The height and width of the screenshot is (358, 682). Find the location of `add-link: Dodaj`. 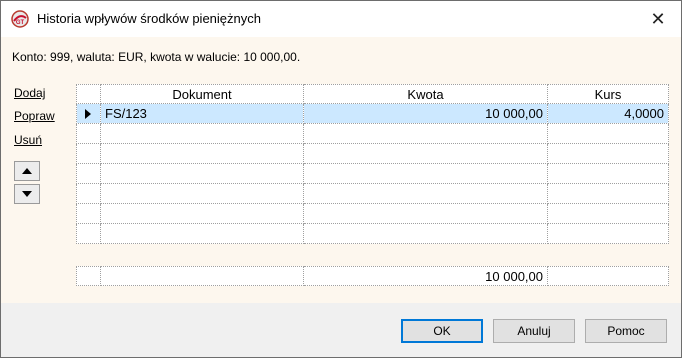

add-link: Dodaj is located at coordinates (29, 93).